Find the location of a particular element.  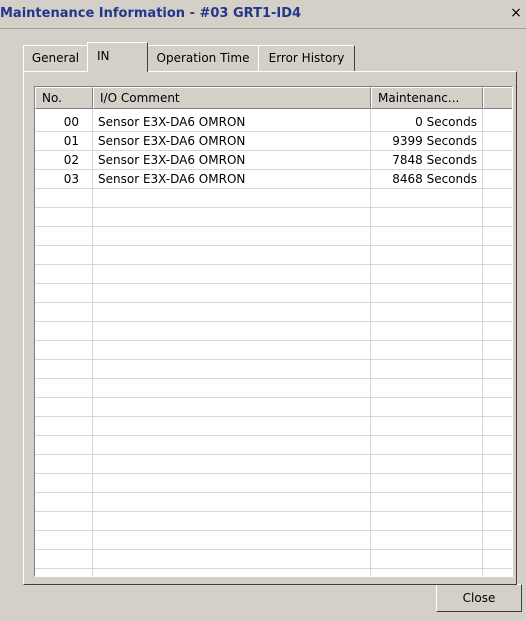

row-number: 01 is located at coordinates (71, 141).